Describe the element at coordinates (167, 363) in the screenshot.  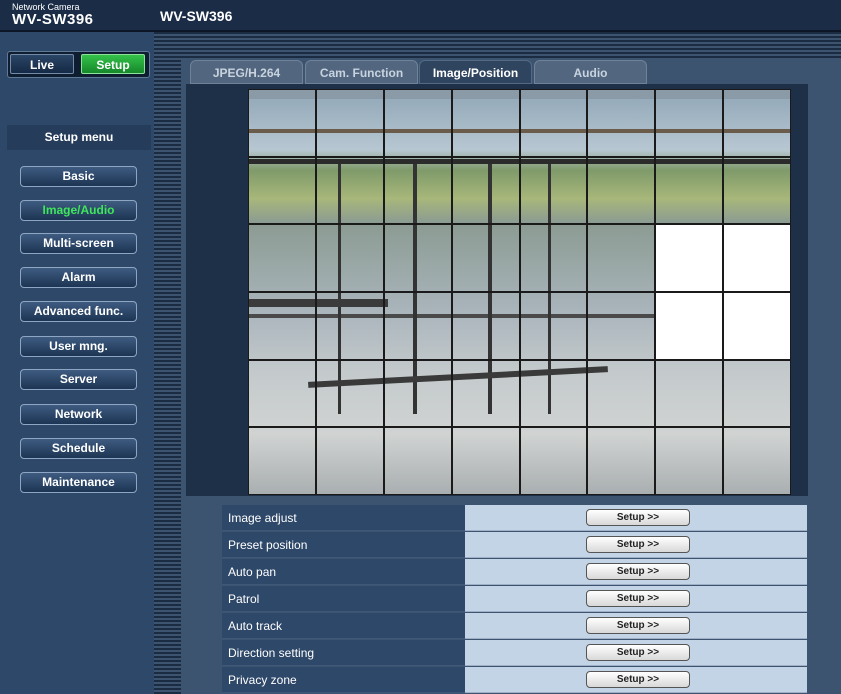
I see `stripe-divider-vertical` at that location.